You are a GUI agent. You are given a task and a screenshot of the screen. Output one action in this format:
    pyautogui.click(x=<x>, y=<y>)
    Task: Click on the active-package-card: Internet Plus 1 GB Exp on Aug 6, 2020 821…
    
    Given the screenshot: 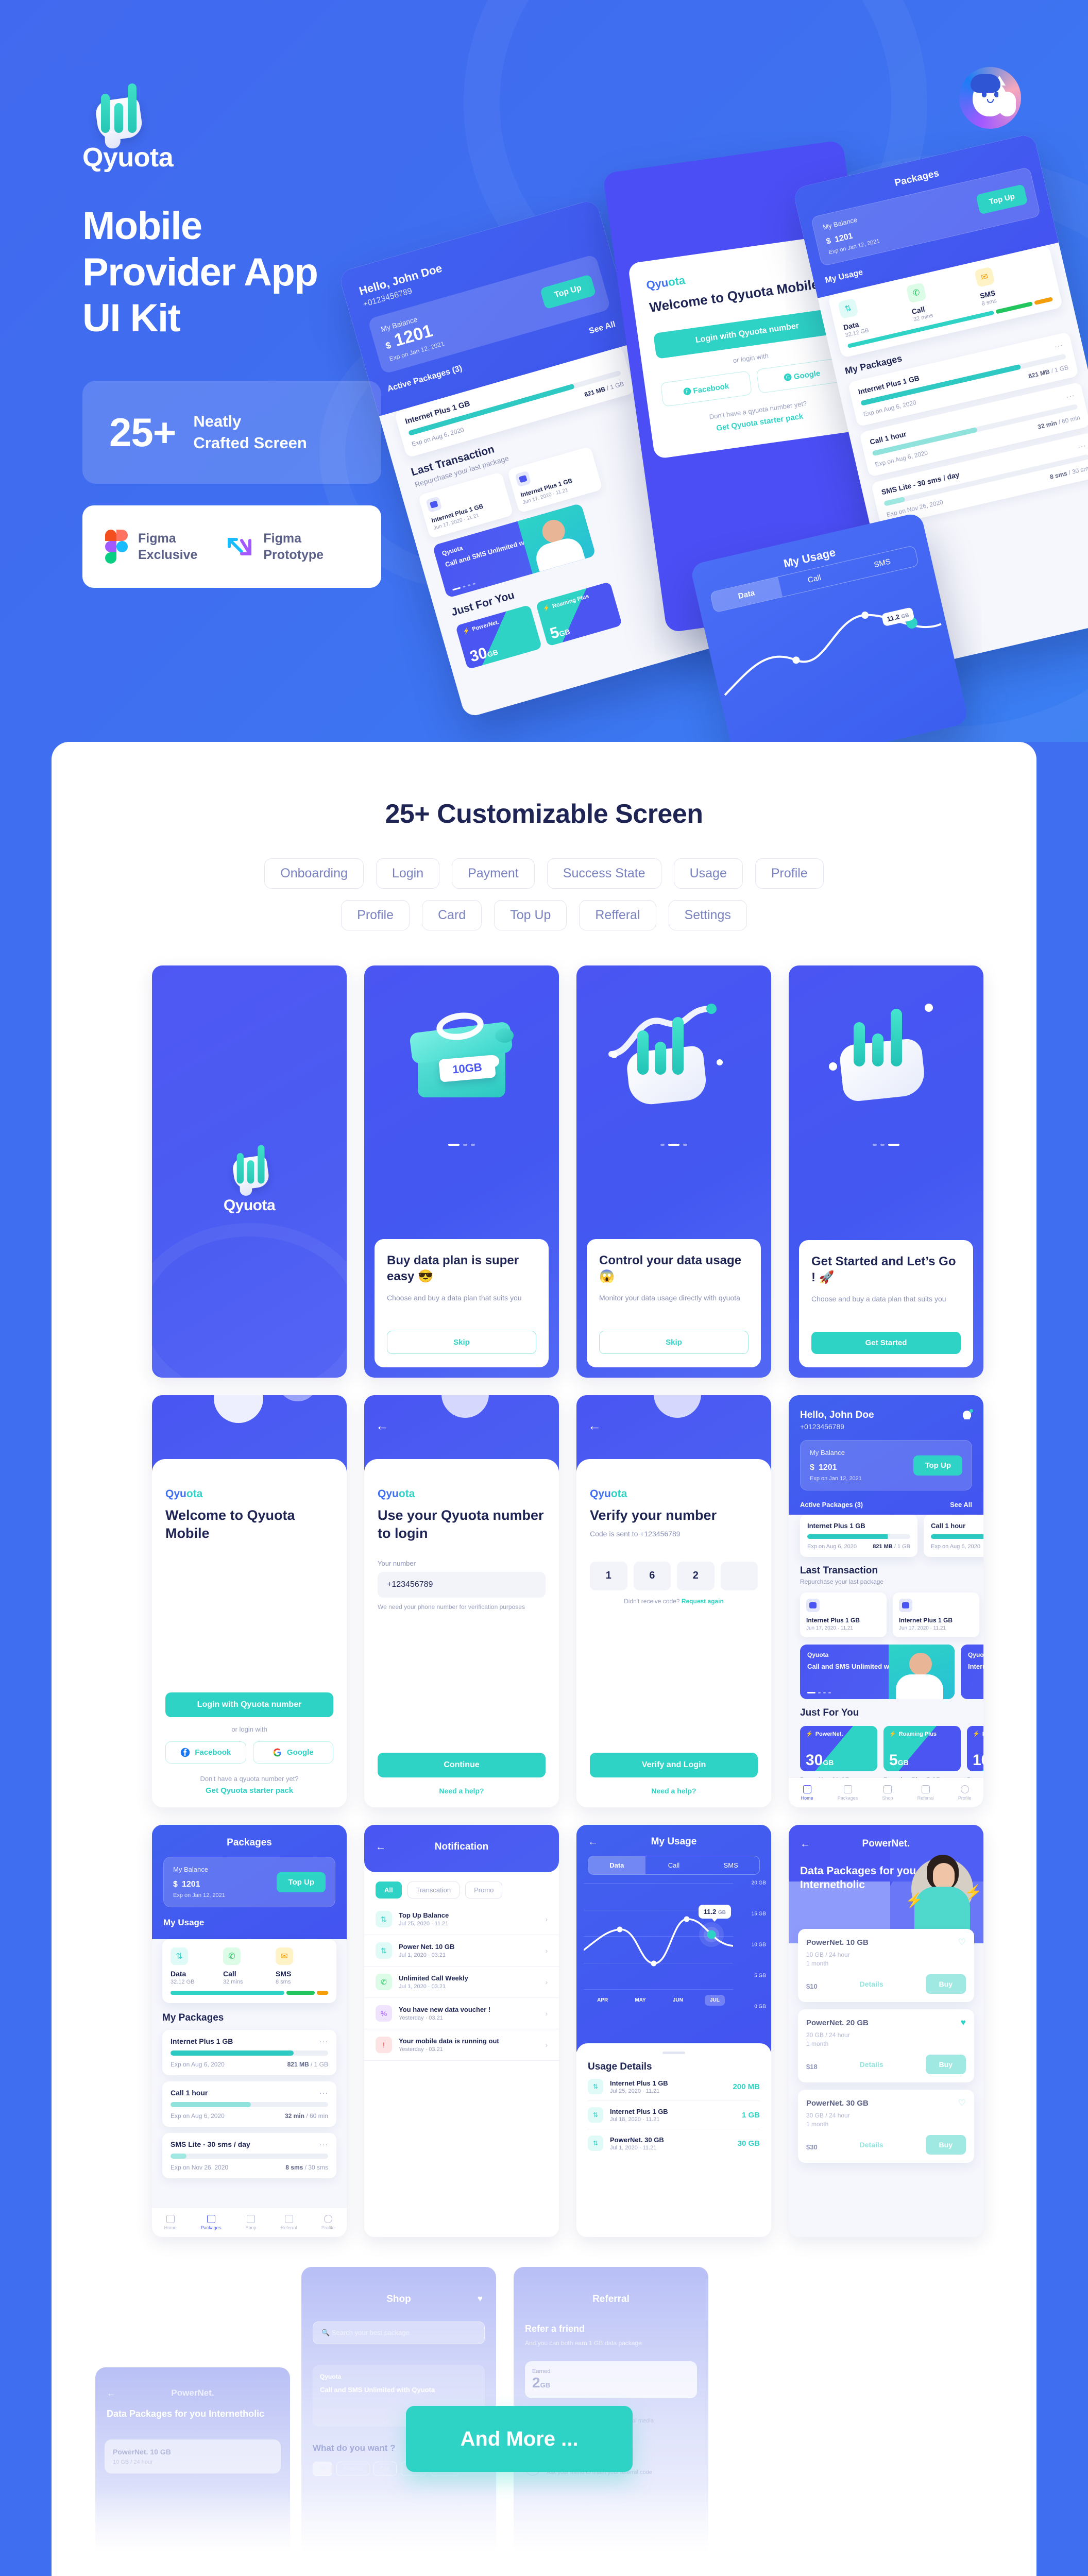 What is the action you would take?
    pyautogui.click(x=858, y=1536)
    